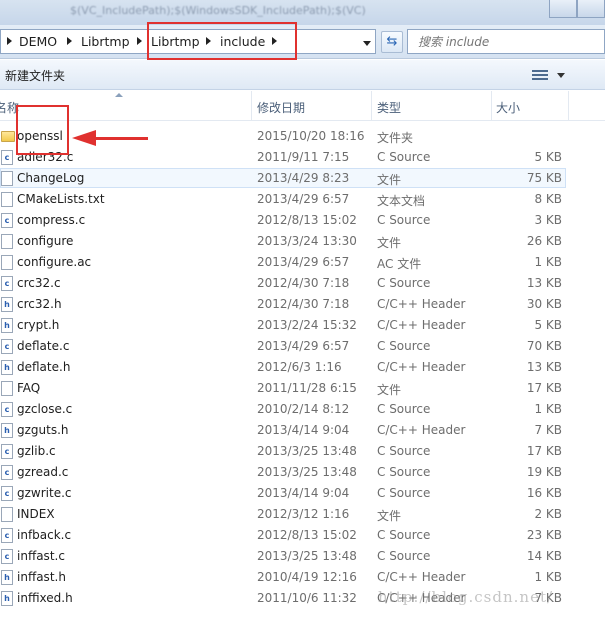 The image size is (605, 618). I want to click on file-row: h gzguts.h 2013/4/14 9:04 C/C++ Header 7 KB, so click(302, 430).